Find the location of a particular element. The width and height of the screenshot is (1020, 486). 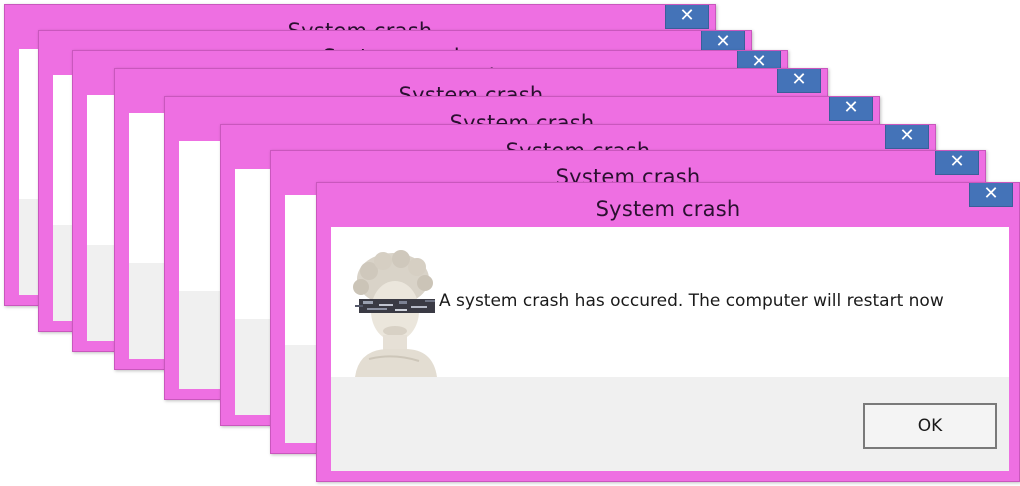

dialog-title: System crash is located at coordinates (668, 209).